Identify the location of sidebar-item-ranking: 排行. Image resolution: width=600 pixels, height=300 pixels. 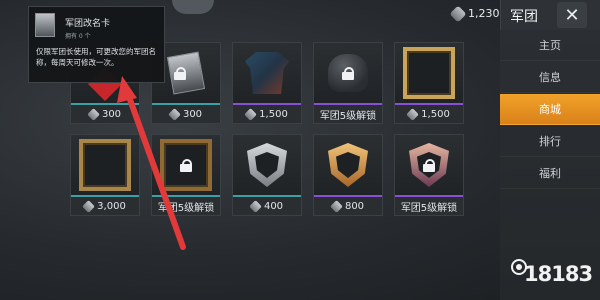
(550, 141).